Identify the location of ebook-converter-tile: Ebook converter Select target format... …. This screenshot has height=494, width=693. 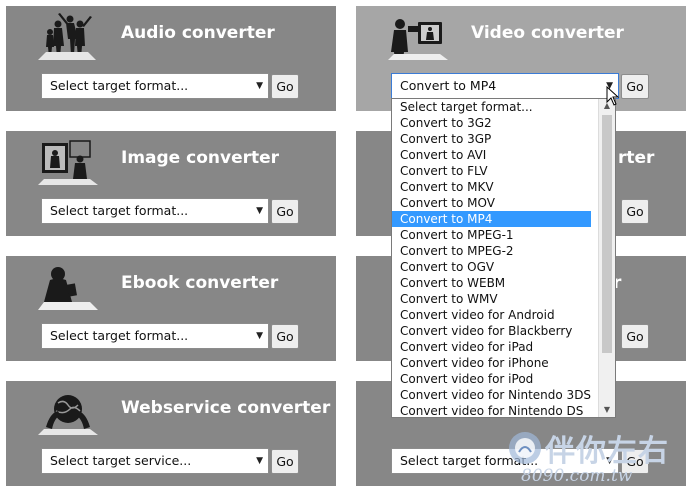
(171, 308).